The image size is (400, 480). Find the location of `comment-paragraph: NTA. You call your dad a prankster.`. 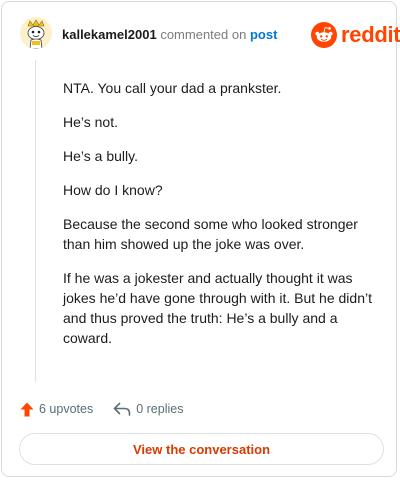

comment-paragraph: NTA. You call your dad a prankster. is located at coordinates (172, 88).